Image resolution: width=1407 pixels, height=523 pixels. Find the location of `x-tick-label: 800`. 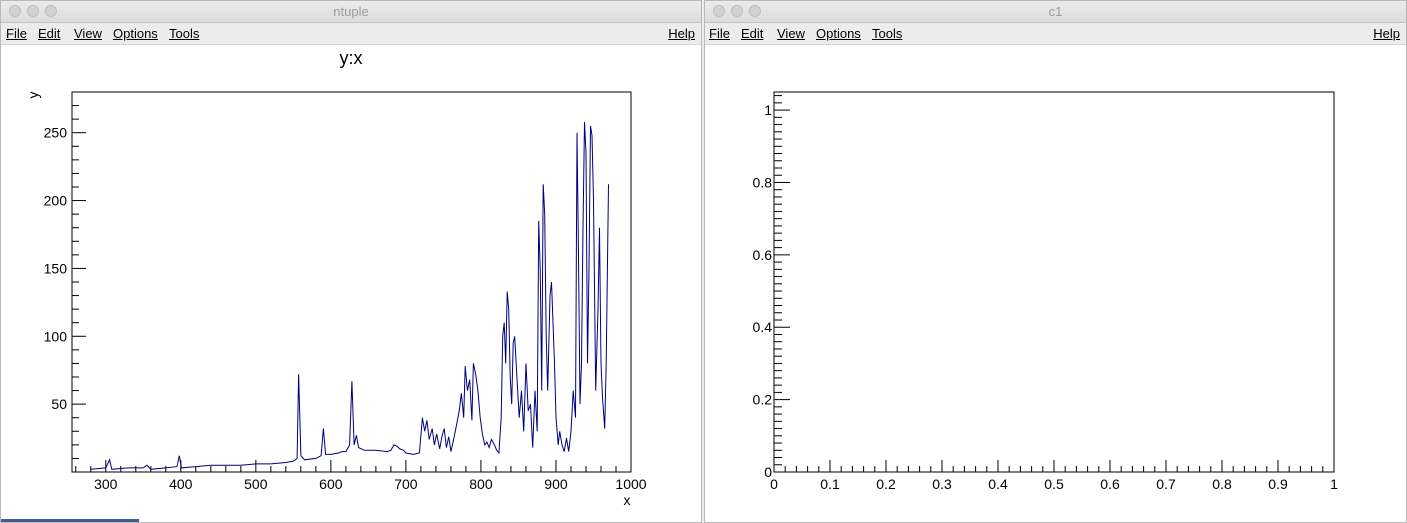

x-tick-label: 800 is located at coordinates (481, 484).